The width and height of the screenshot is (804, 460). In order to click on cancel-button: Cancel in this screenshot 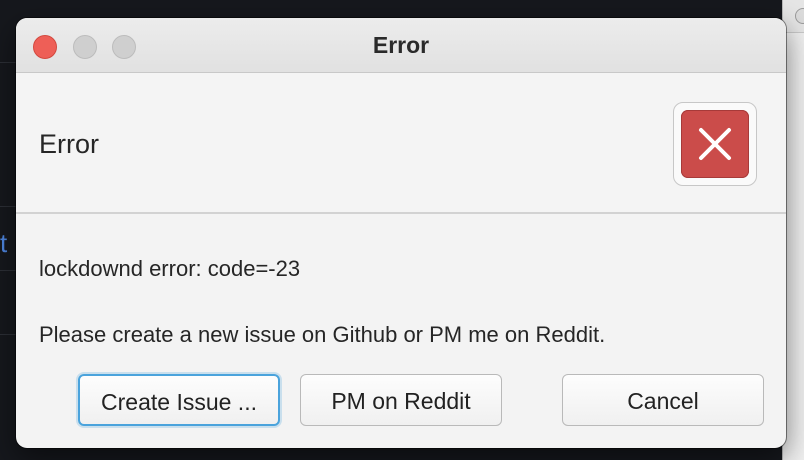, I will do `click(663, 400)`.